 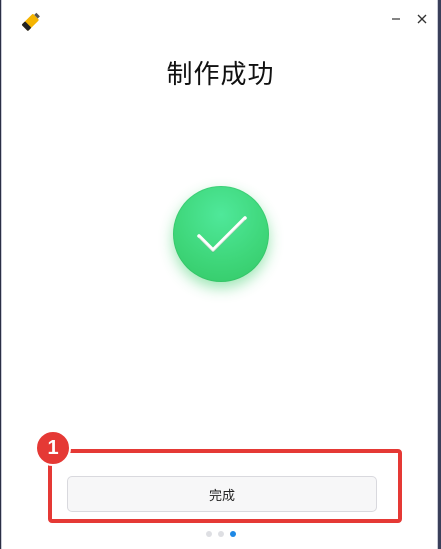 I want to click on minimize-button, so click(x=396, y=19).